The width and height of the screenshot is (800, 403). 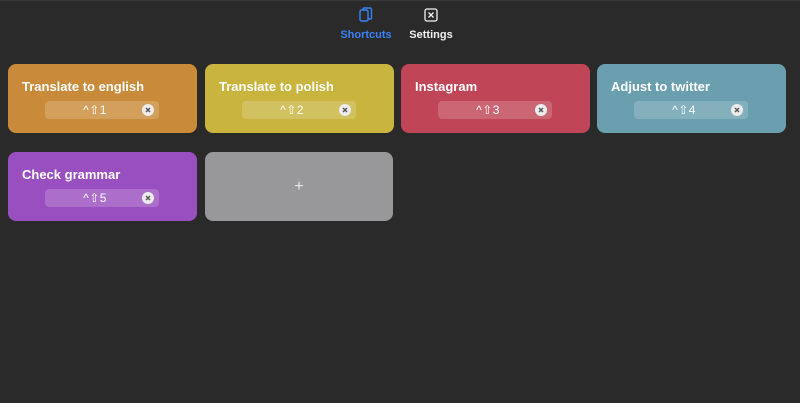 What do you see at coordinates (684, 110) in the screenshot?
I see `shortcut-key-combo: ^⇧4` at bounding box center [684, 110].